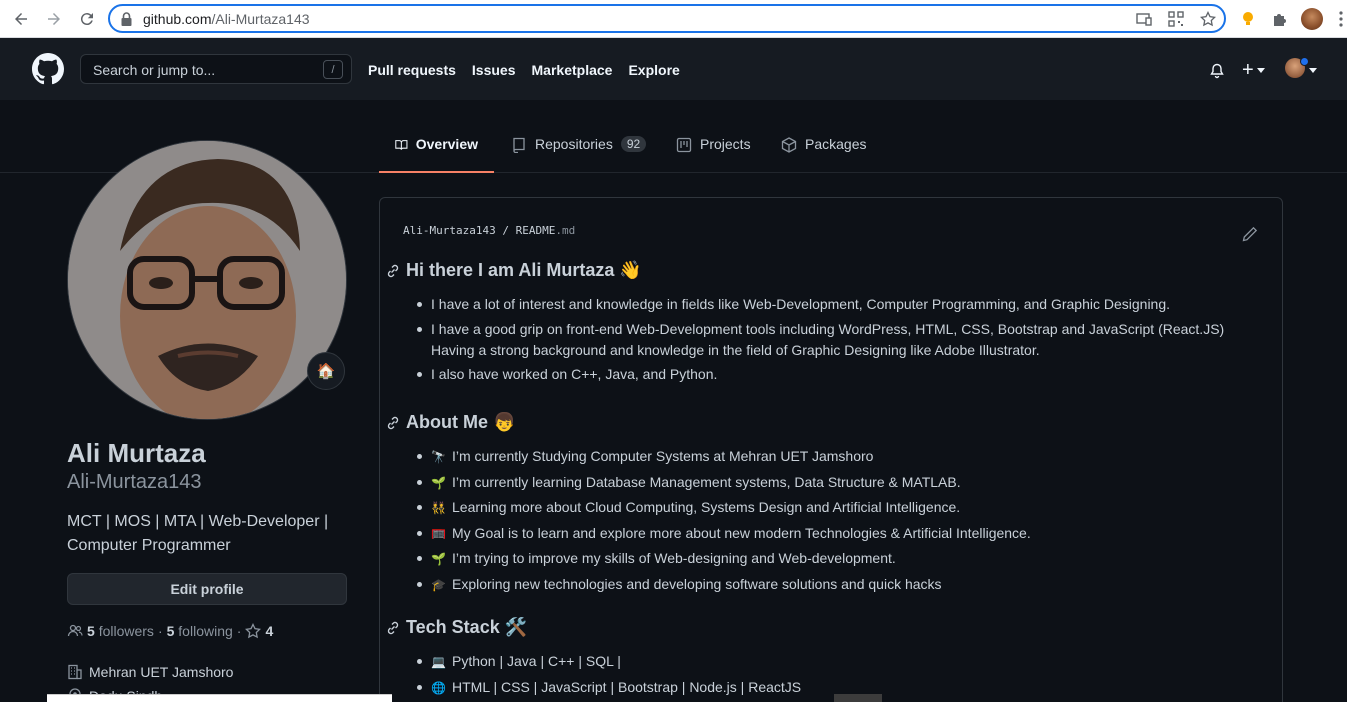 The height and width of the screenshot is (702, 1347). I want to click on package-icon, so click(789, 145).